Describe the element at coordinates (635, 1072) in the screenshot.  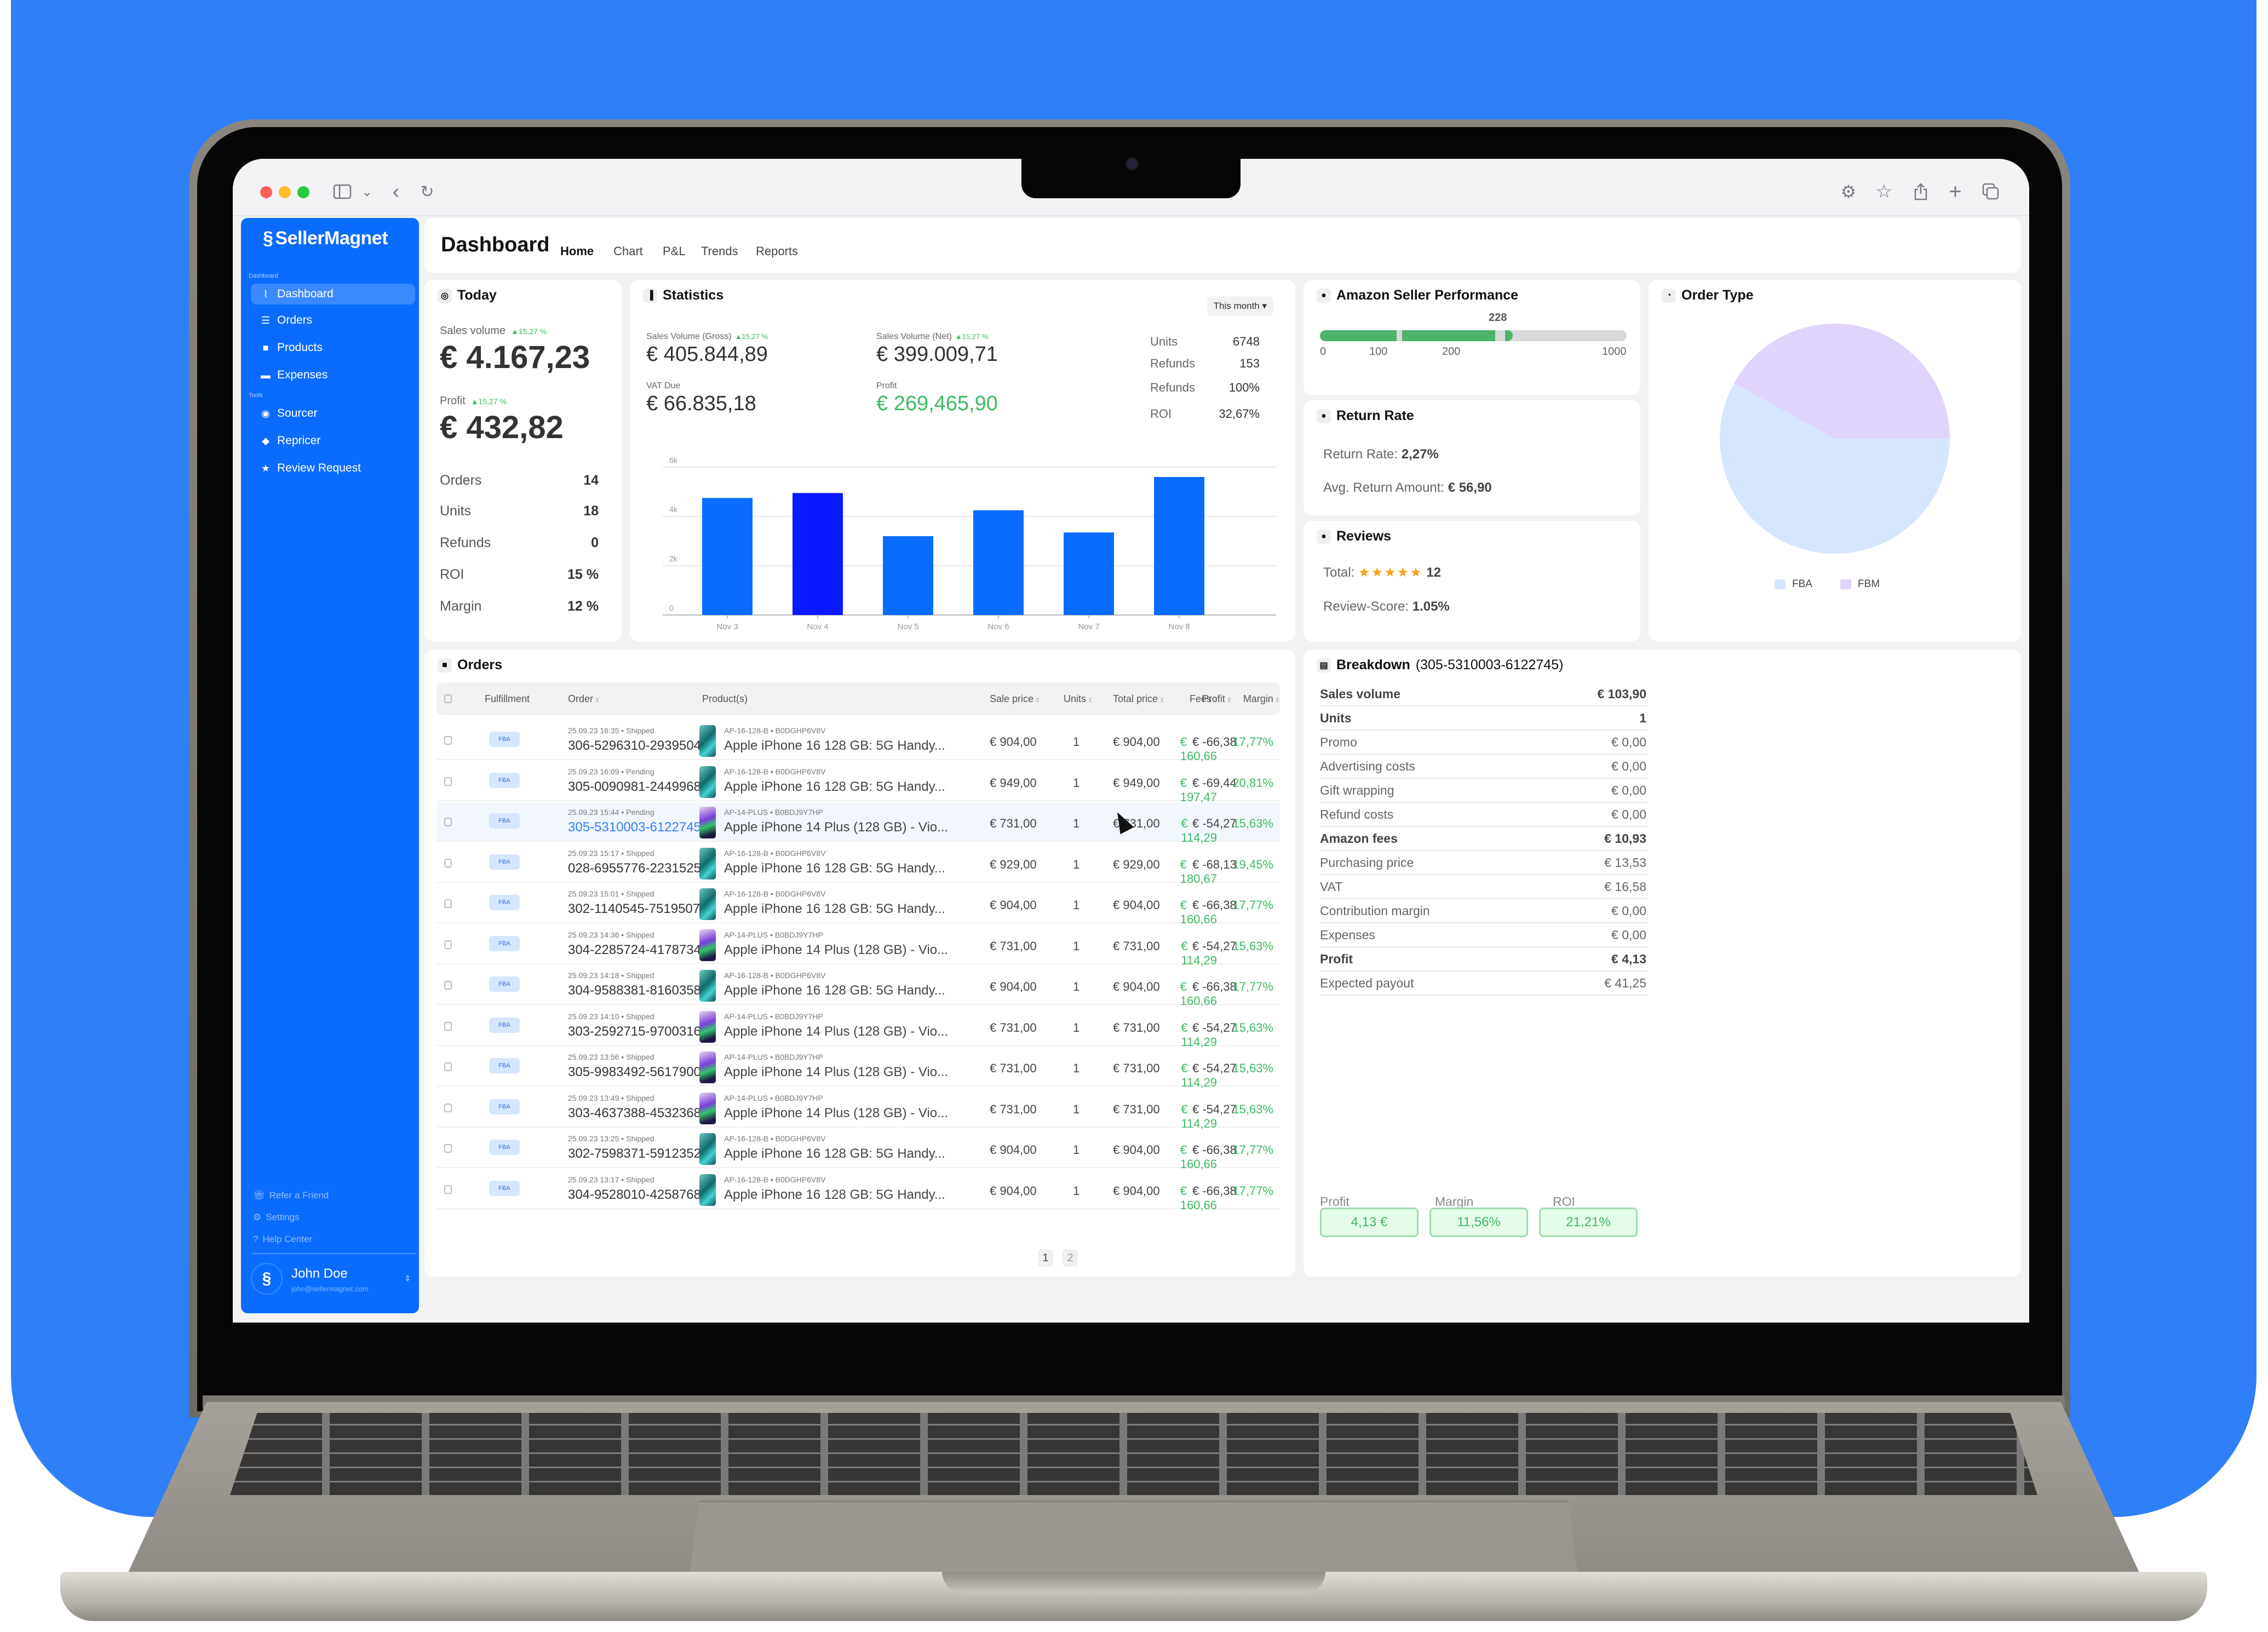
I see `order-id-link: 305-9983492-5617900` at that location.